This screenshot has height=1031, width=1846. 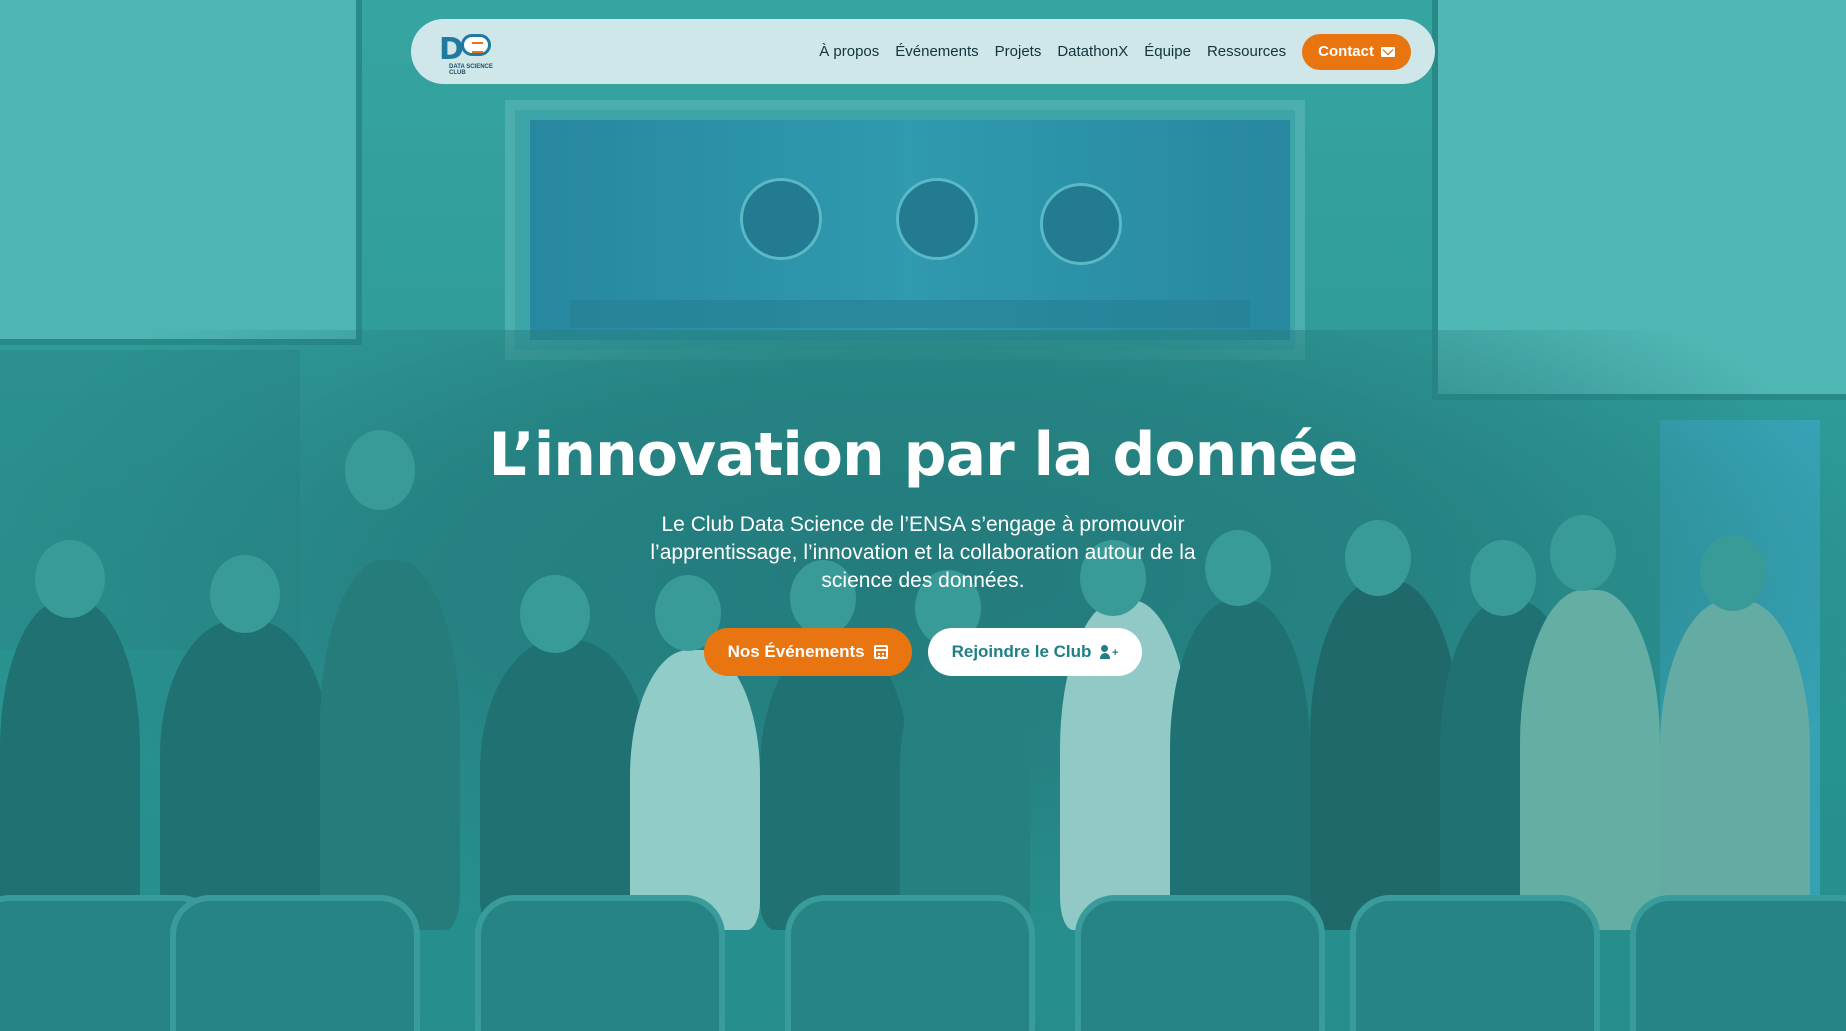 I want to click on nav-link-datathonx: DatathonX, so click(x=1092, y=51).